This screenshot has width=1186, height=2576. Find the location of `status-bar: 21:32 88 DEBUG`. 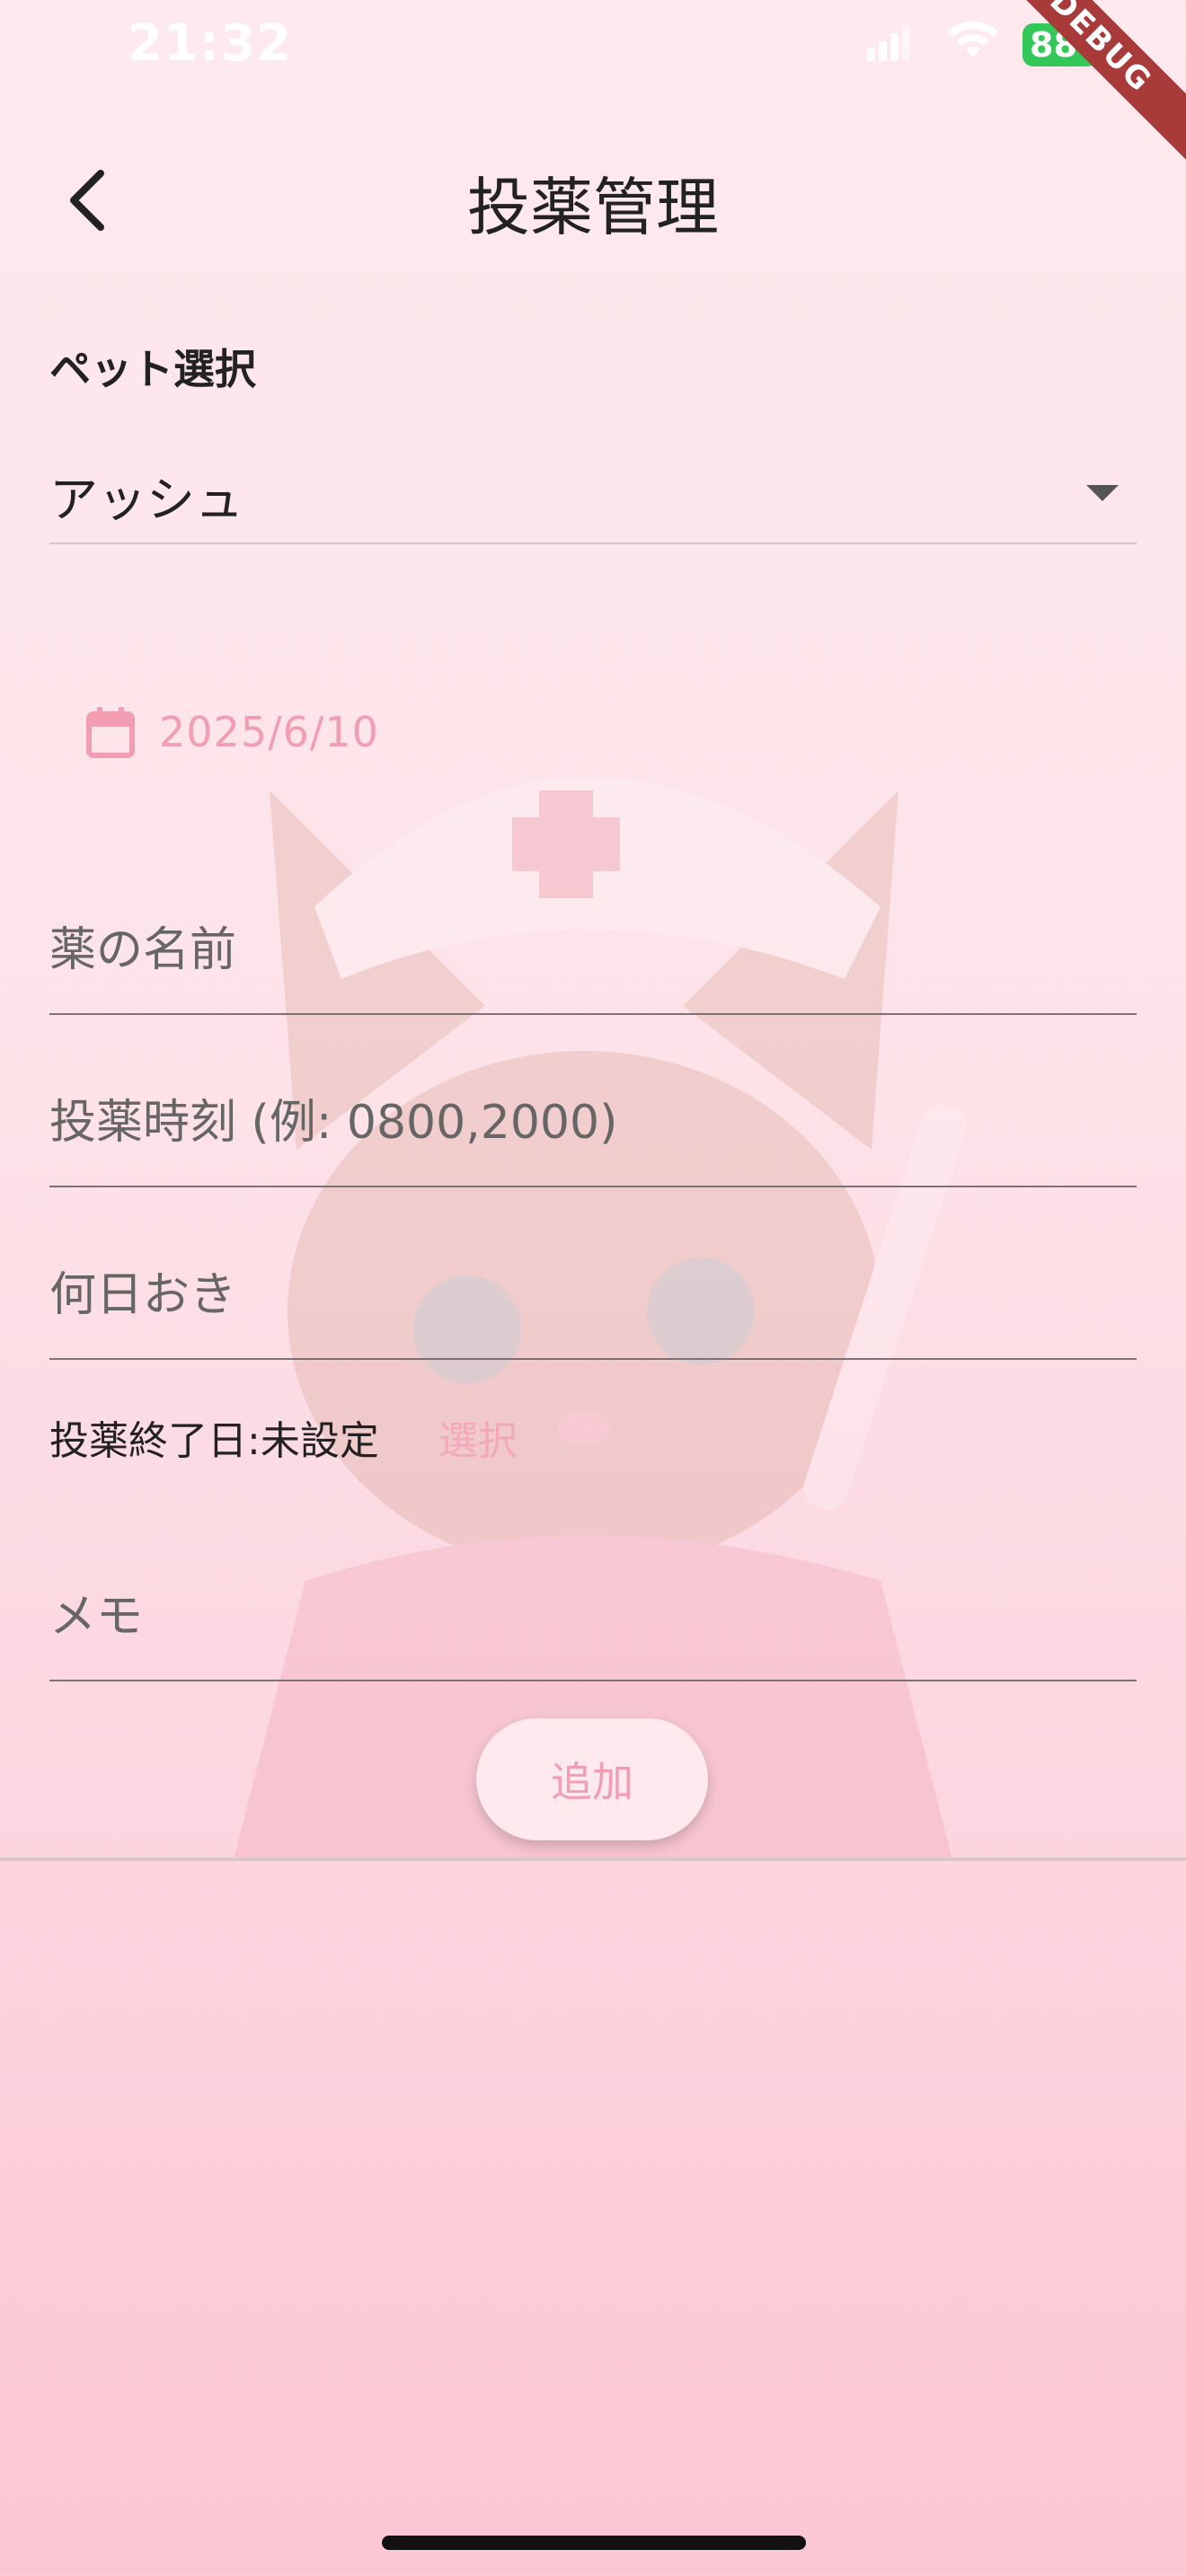

status-bar: 21:32 88 DEBUG is located at coordinates (593, 81).